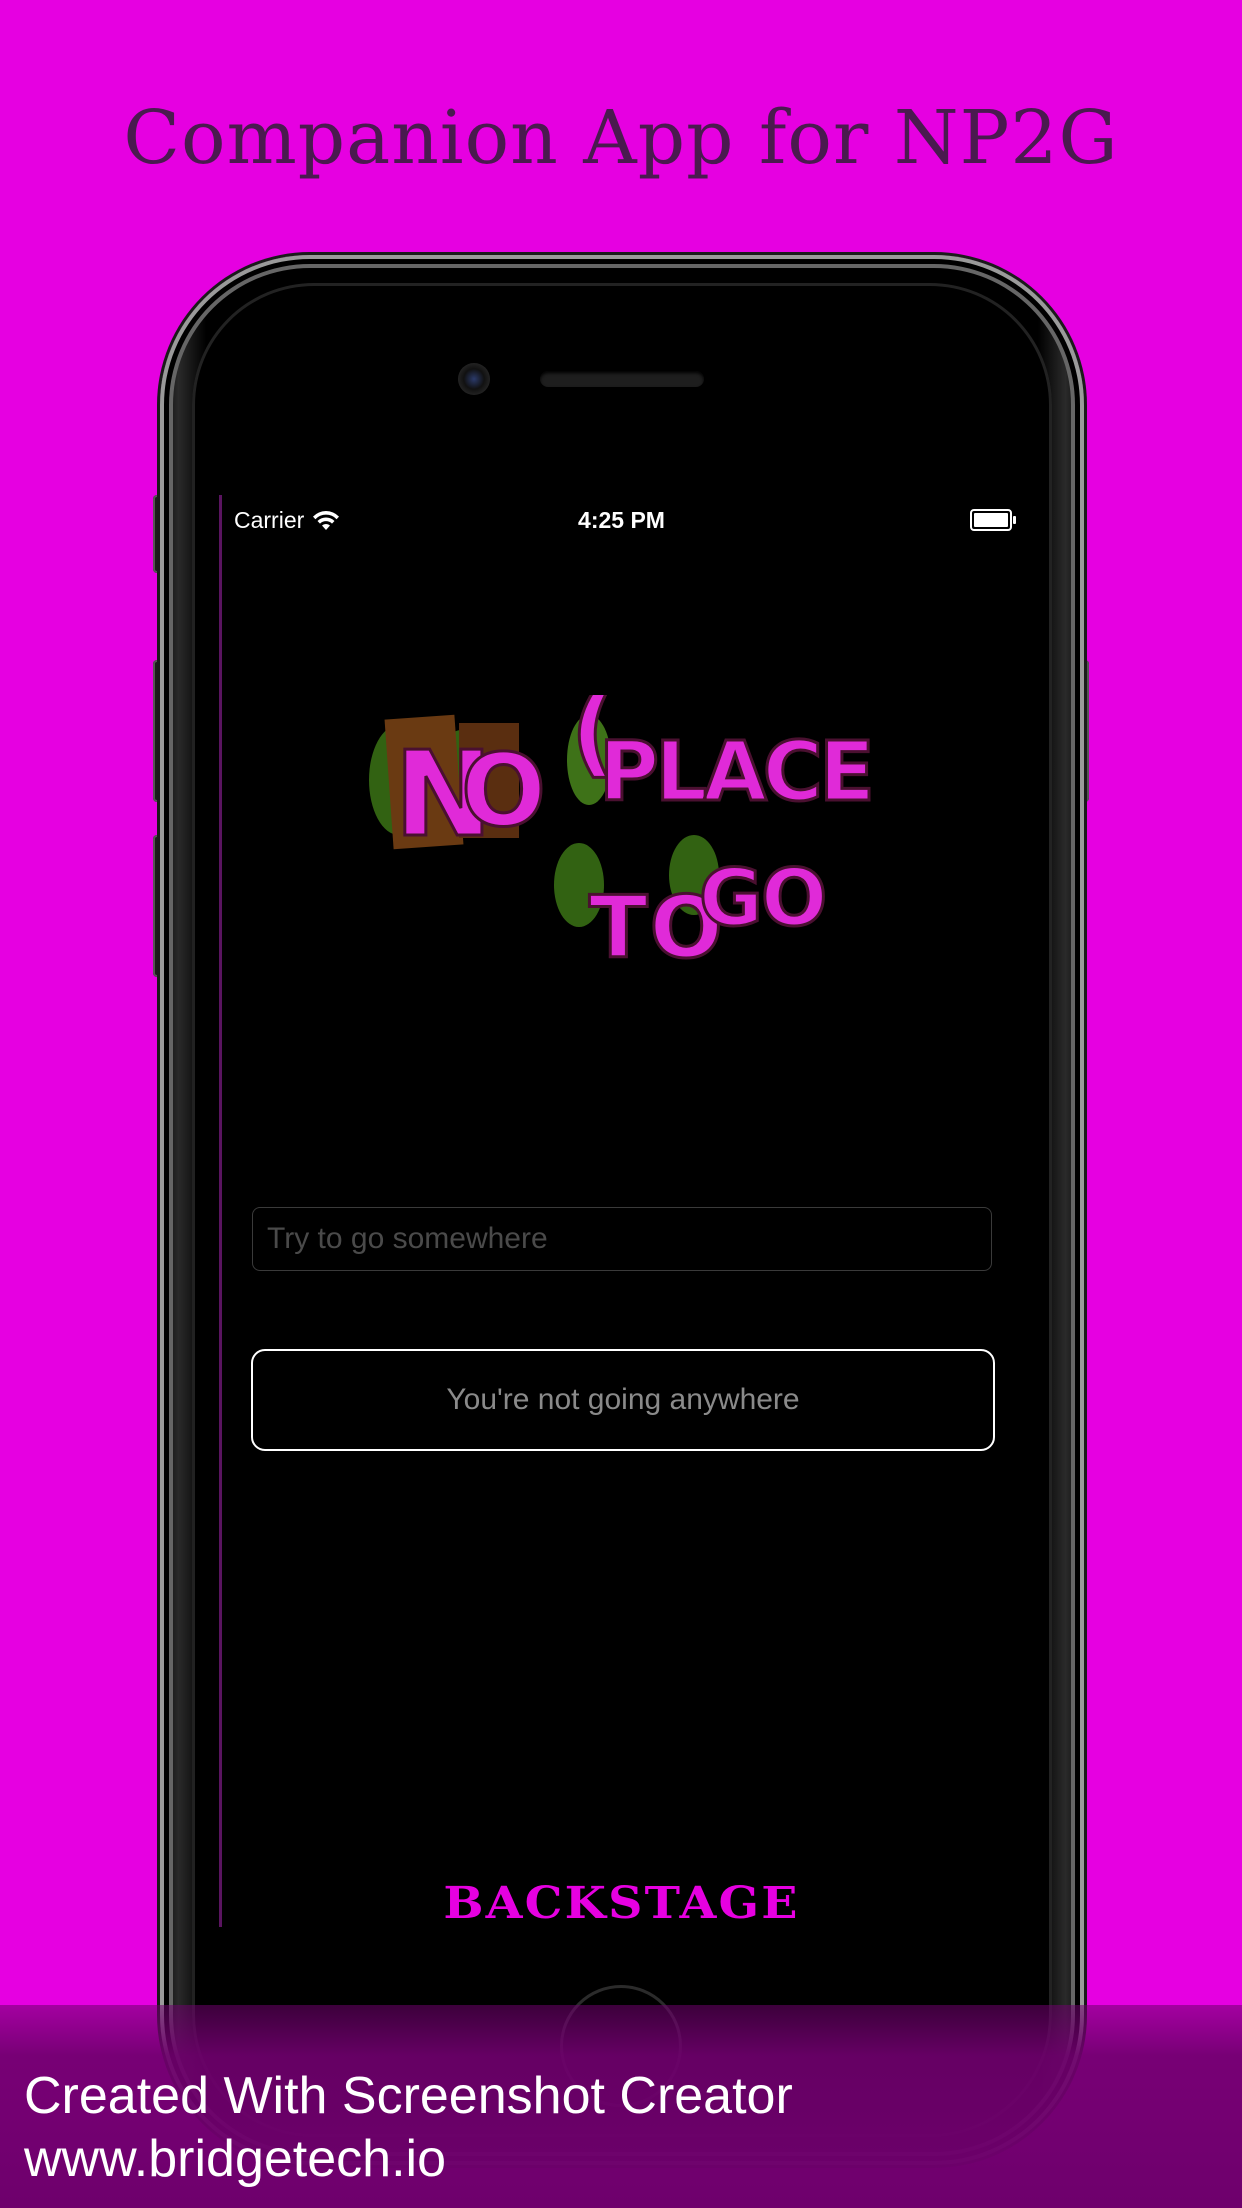 The height and width of the screenshot is (2208, 1242). What do you see at coordinates (622, 379) in the screenshot?
I see `earpiece-speaker` at bounding box center [622, 379].